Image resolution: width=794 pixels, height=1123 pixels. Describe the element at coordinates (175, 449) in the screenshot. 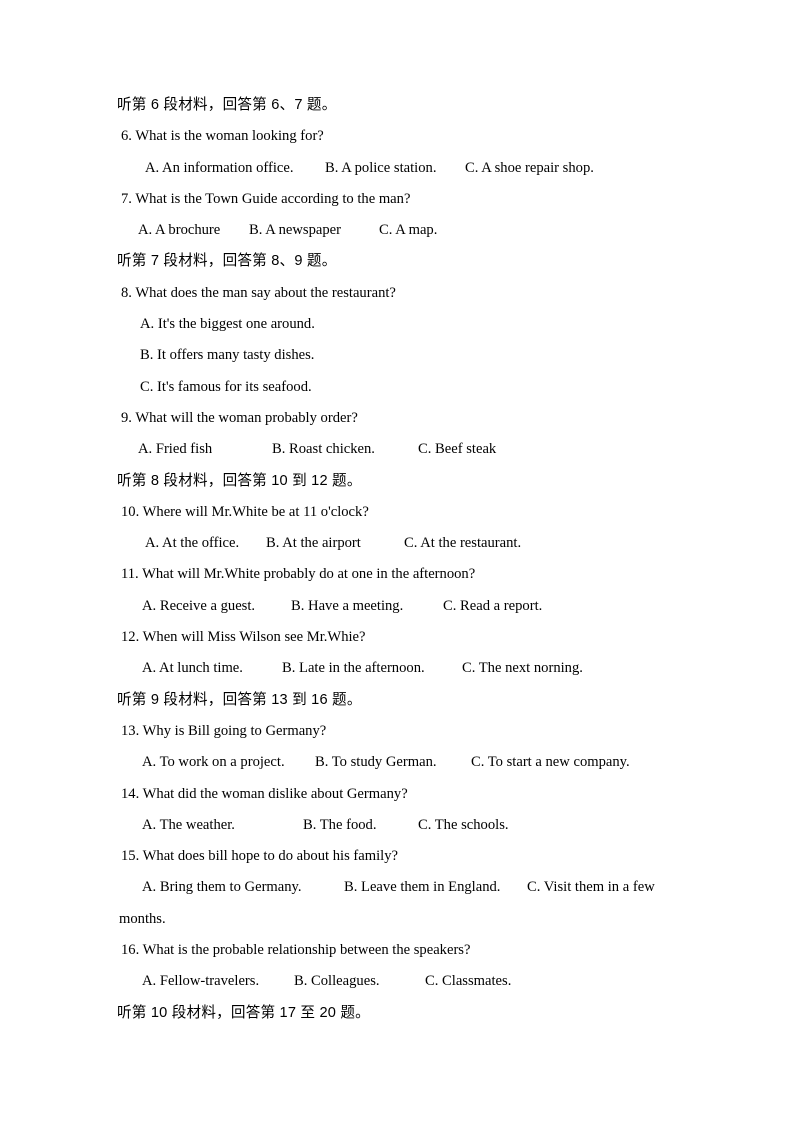

I see `options-9-choice: A. Fried fish` at that location.